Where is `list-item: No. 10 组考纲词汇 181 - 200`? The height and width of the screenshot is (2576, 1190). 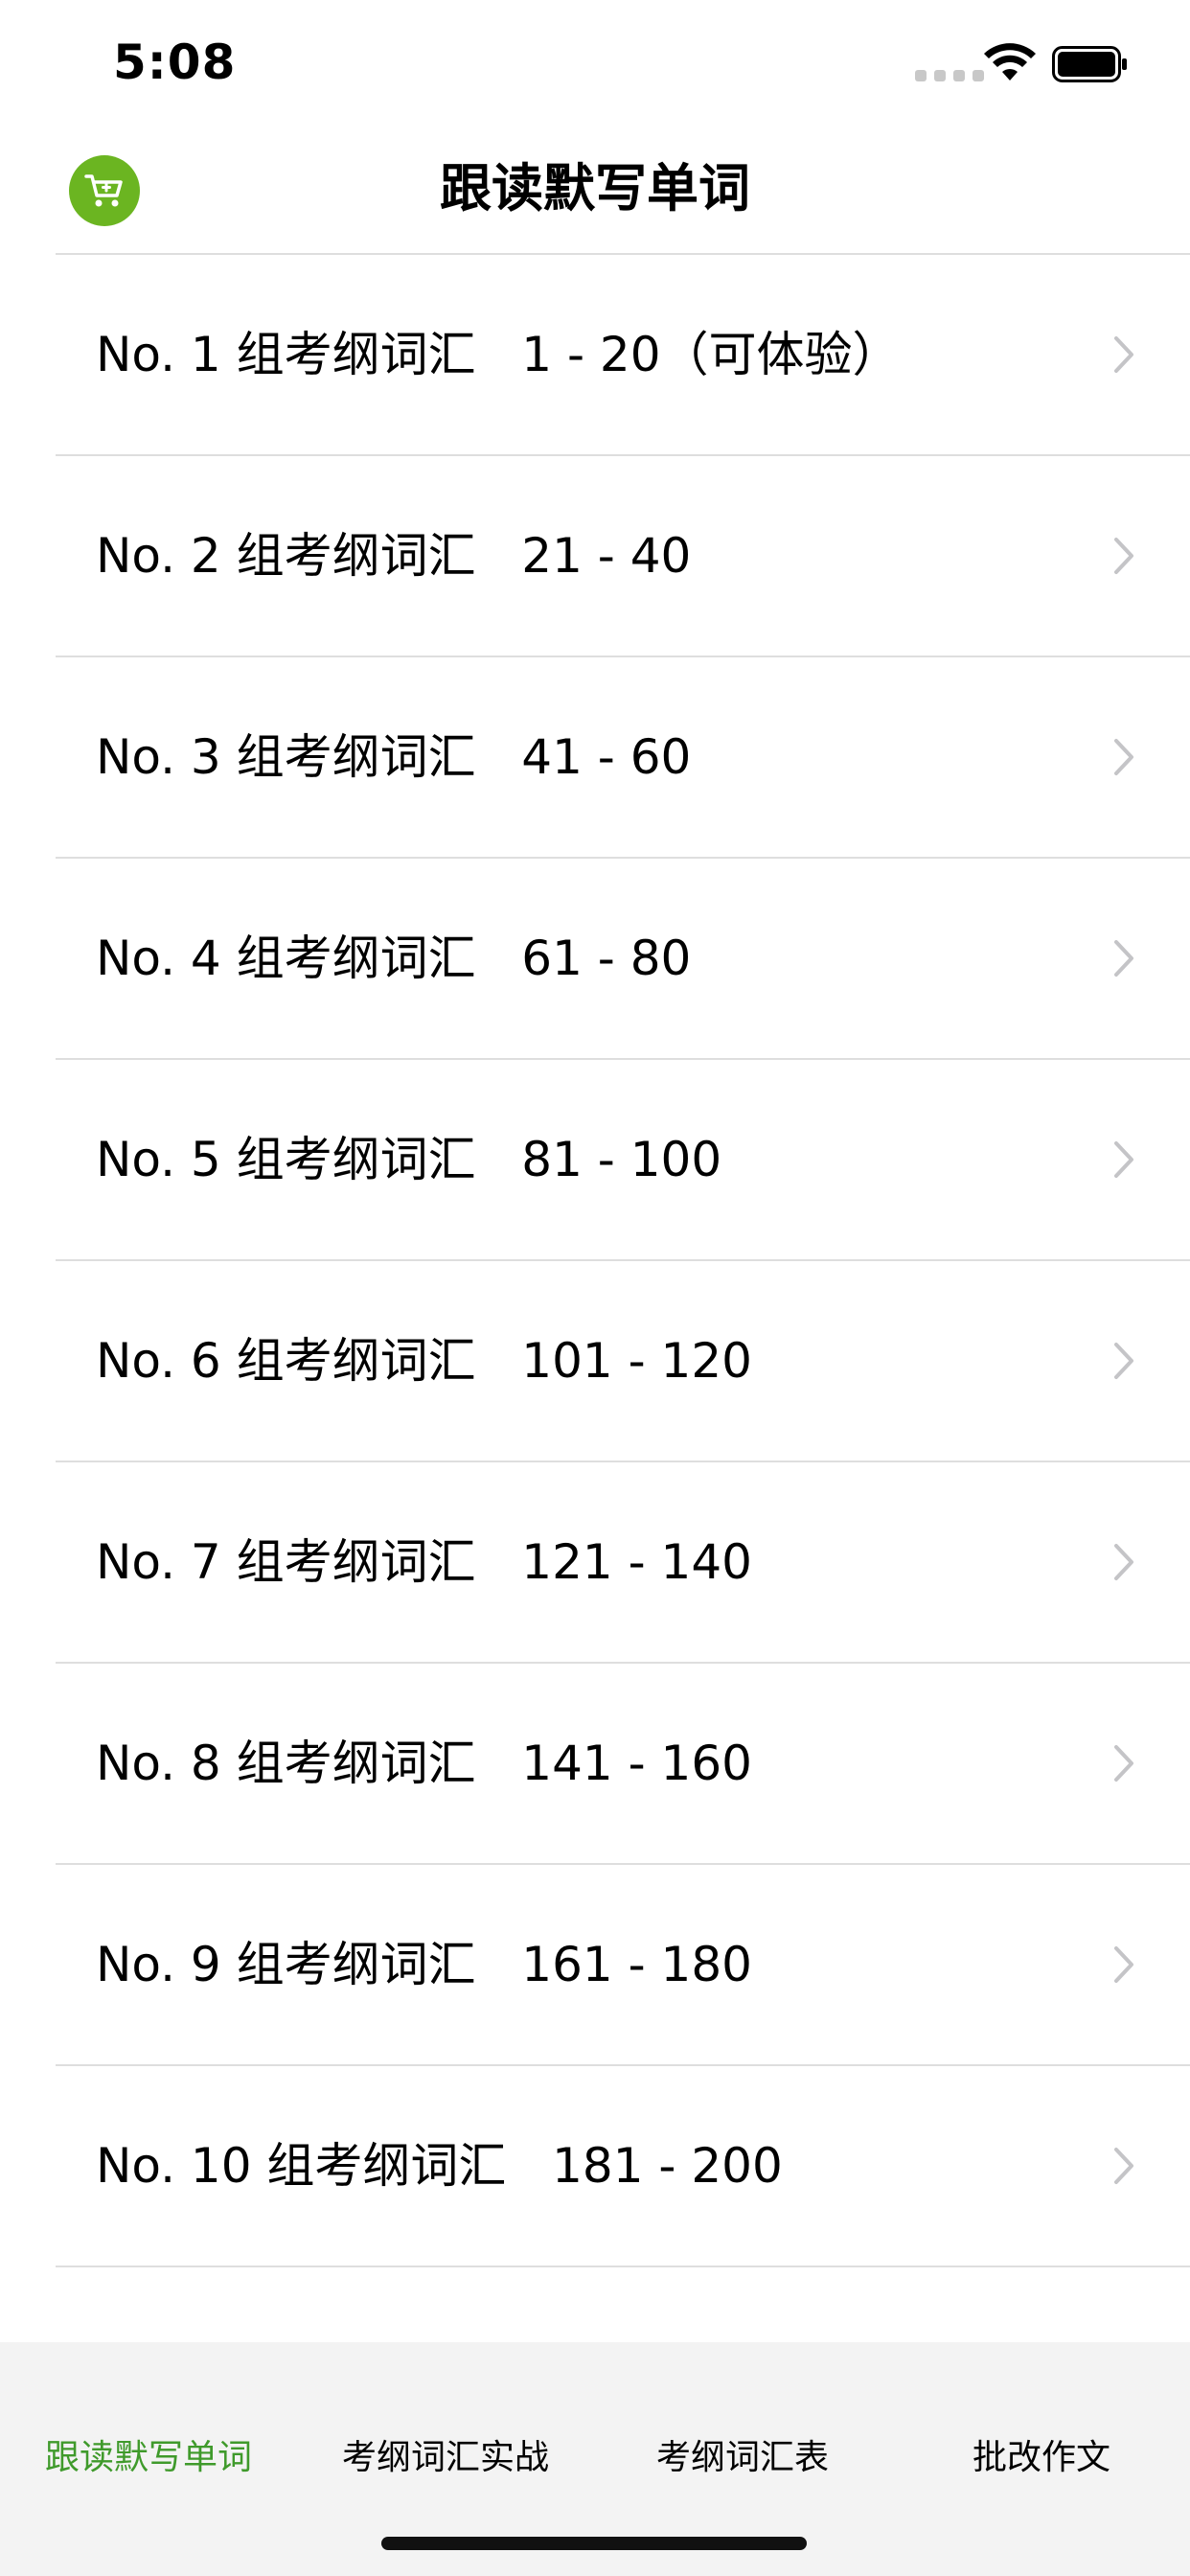 list-item: No. 10 组考纲词汇 181 - 200 is located at coordinates (623, 2166).